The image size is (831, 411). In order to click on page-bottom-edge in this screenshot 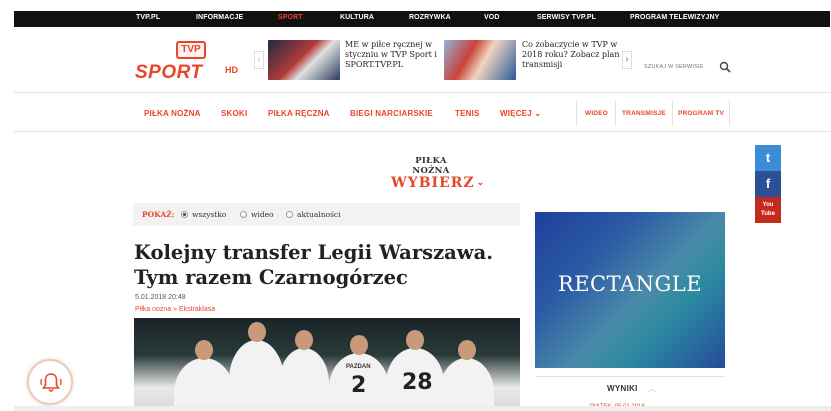, I will do `click(422, 408)`.